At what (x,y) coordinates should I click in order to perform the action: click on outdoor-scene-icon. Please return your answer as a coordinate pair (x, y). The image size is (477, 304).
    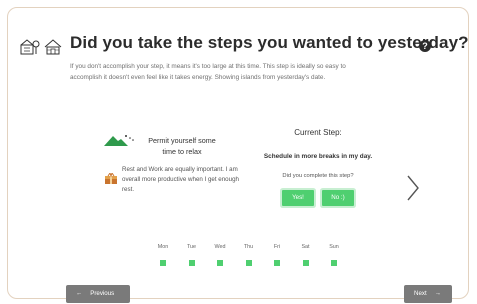
    Looking at the image, I should click on (30, 47).